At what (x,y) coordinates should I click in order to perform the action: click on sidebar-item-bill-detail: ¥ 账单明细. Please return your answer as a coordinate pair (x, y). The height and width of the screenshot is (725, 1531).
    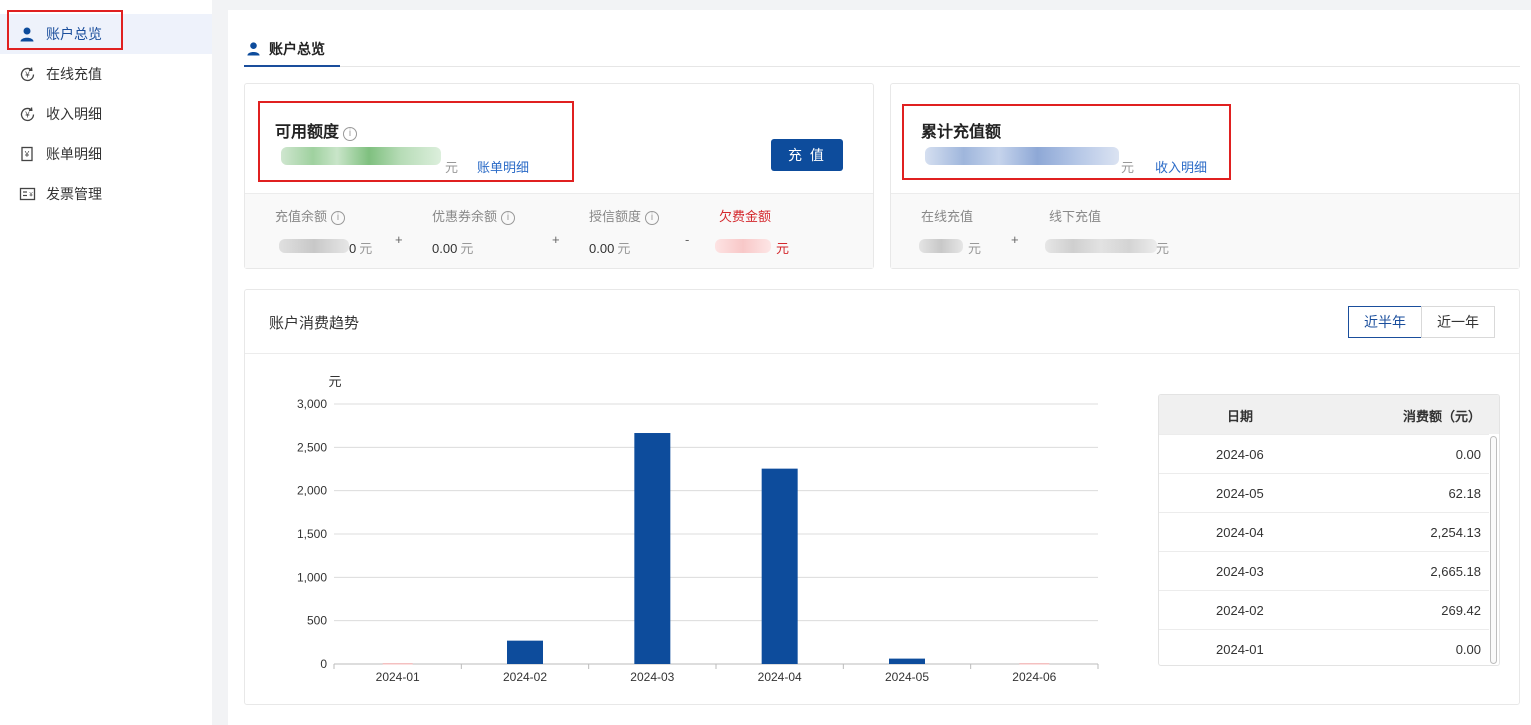
    Looking at the image, I should click on (106, 154).